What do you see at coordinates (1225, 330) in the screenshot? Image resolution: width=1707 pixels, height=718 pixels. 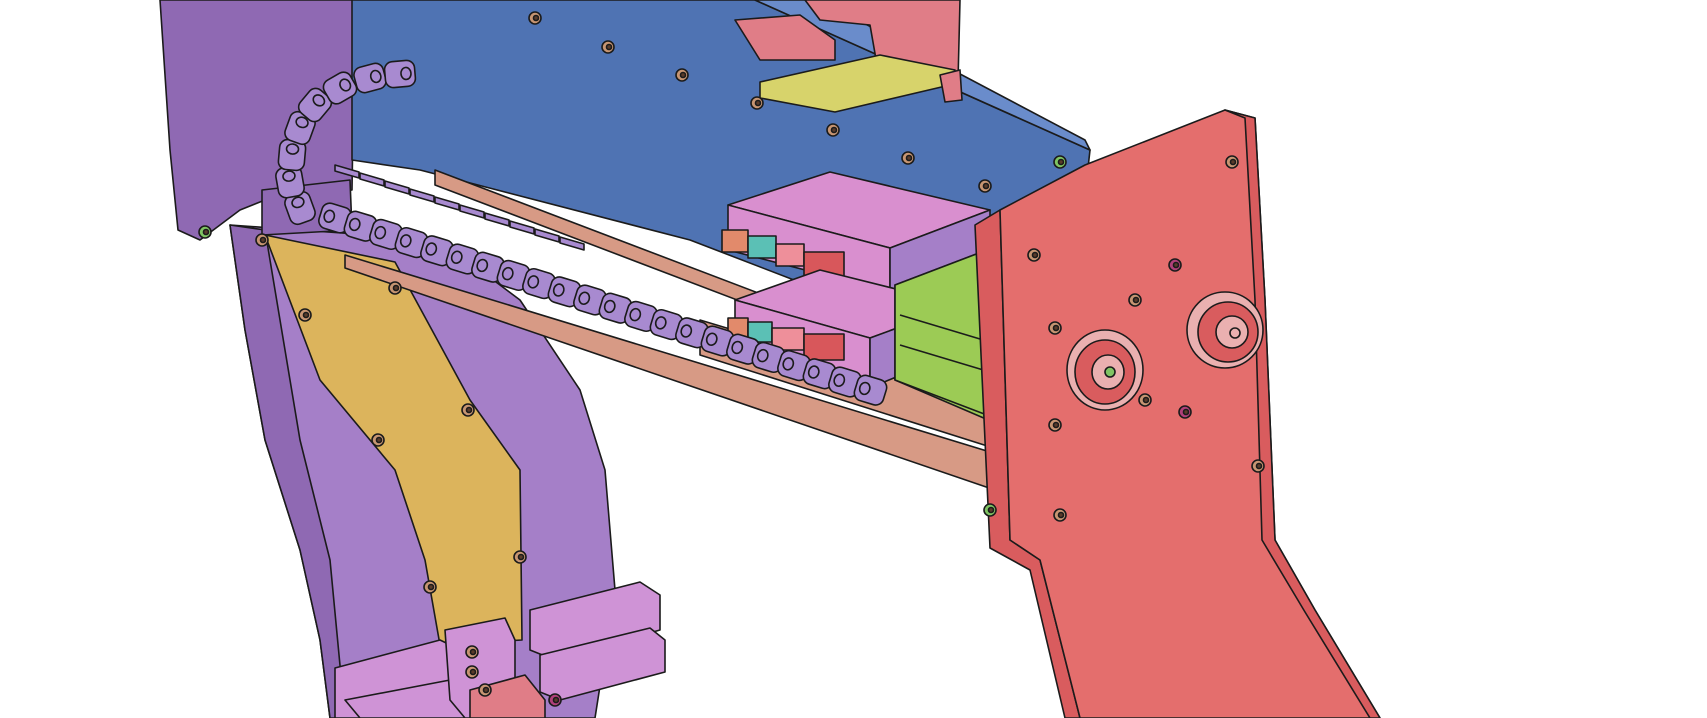 I see `drive-pulley-right` at bounding box center [1225, 330].